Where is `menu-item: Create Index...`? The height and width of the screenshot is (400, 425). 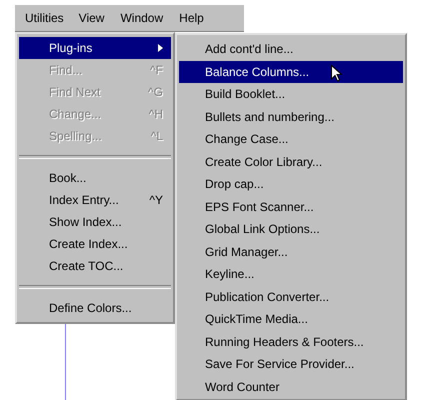
menu-item: Create Index... is located at coordinates (95, 244).